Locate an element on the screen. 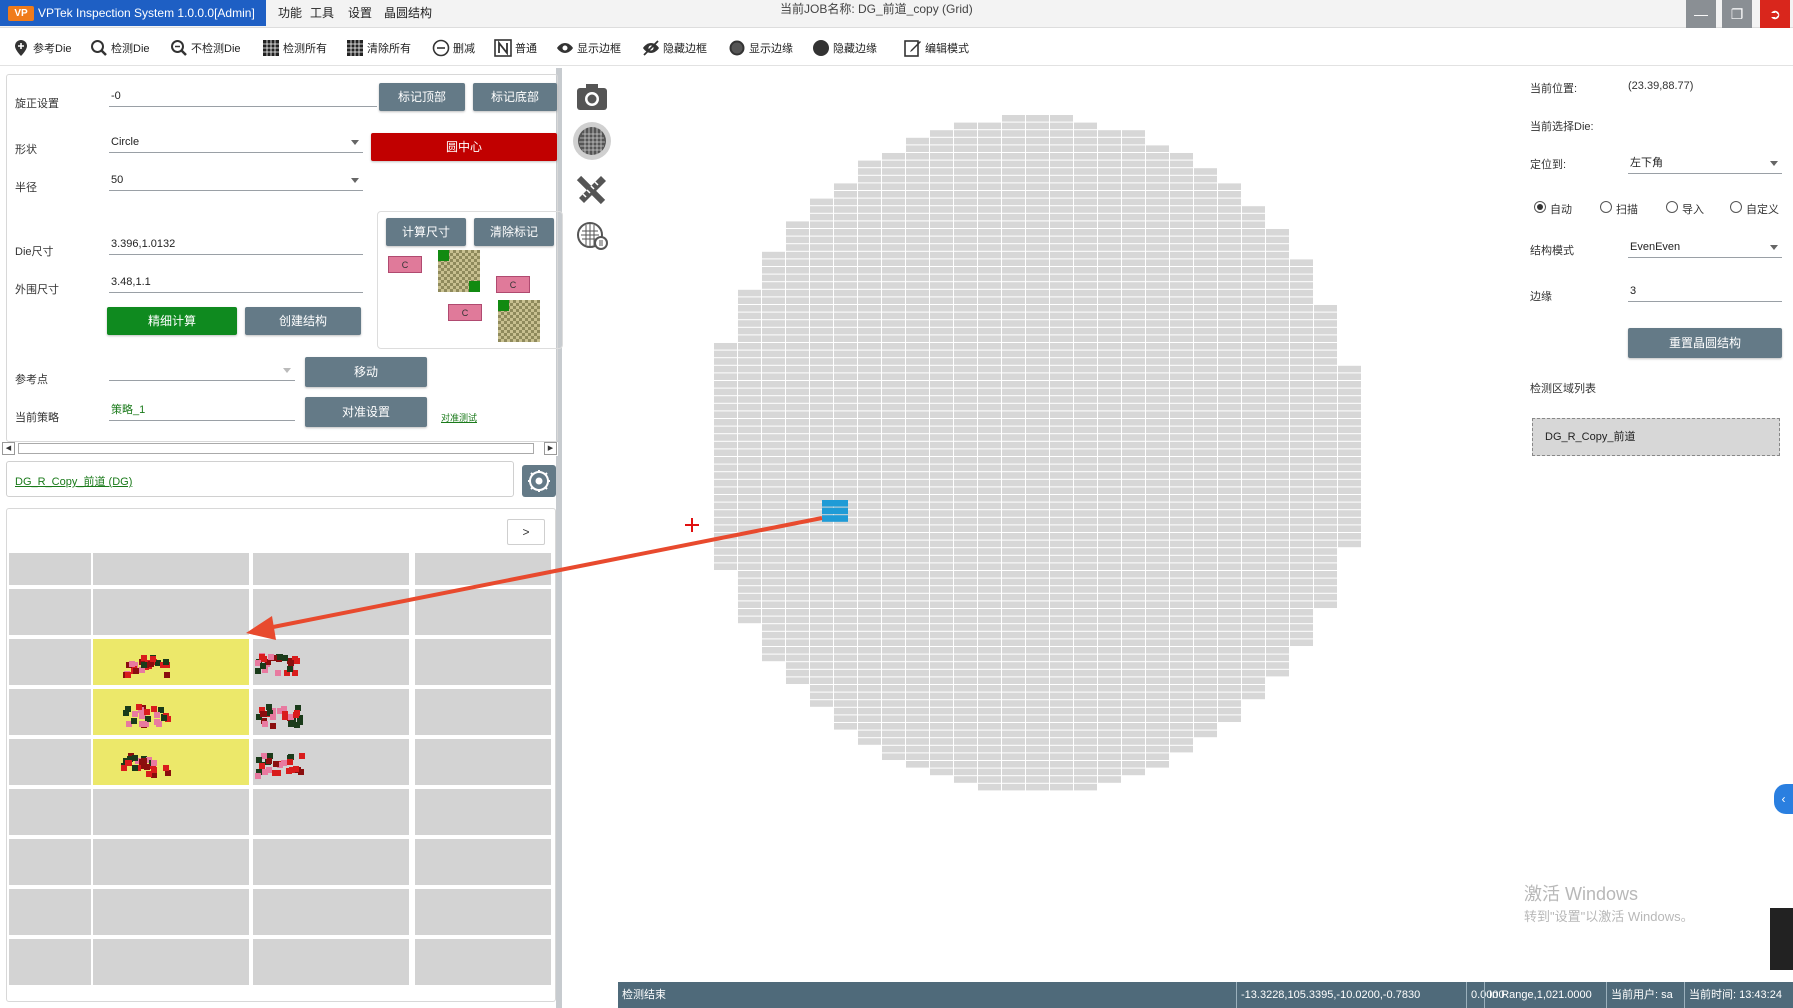 The width and height of the screenshot is (1793, 1008). calc-size-button: 计算尺寸 is located at coordinates (426, 232).